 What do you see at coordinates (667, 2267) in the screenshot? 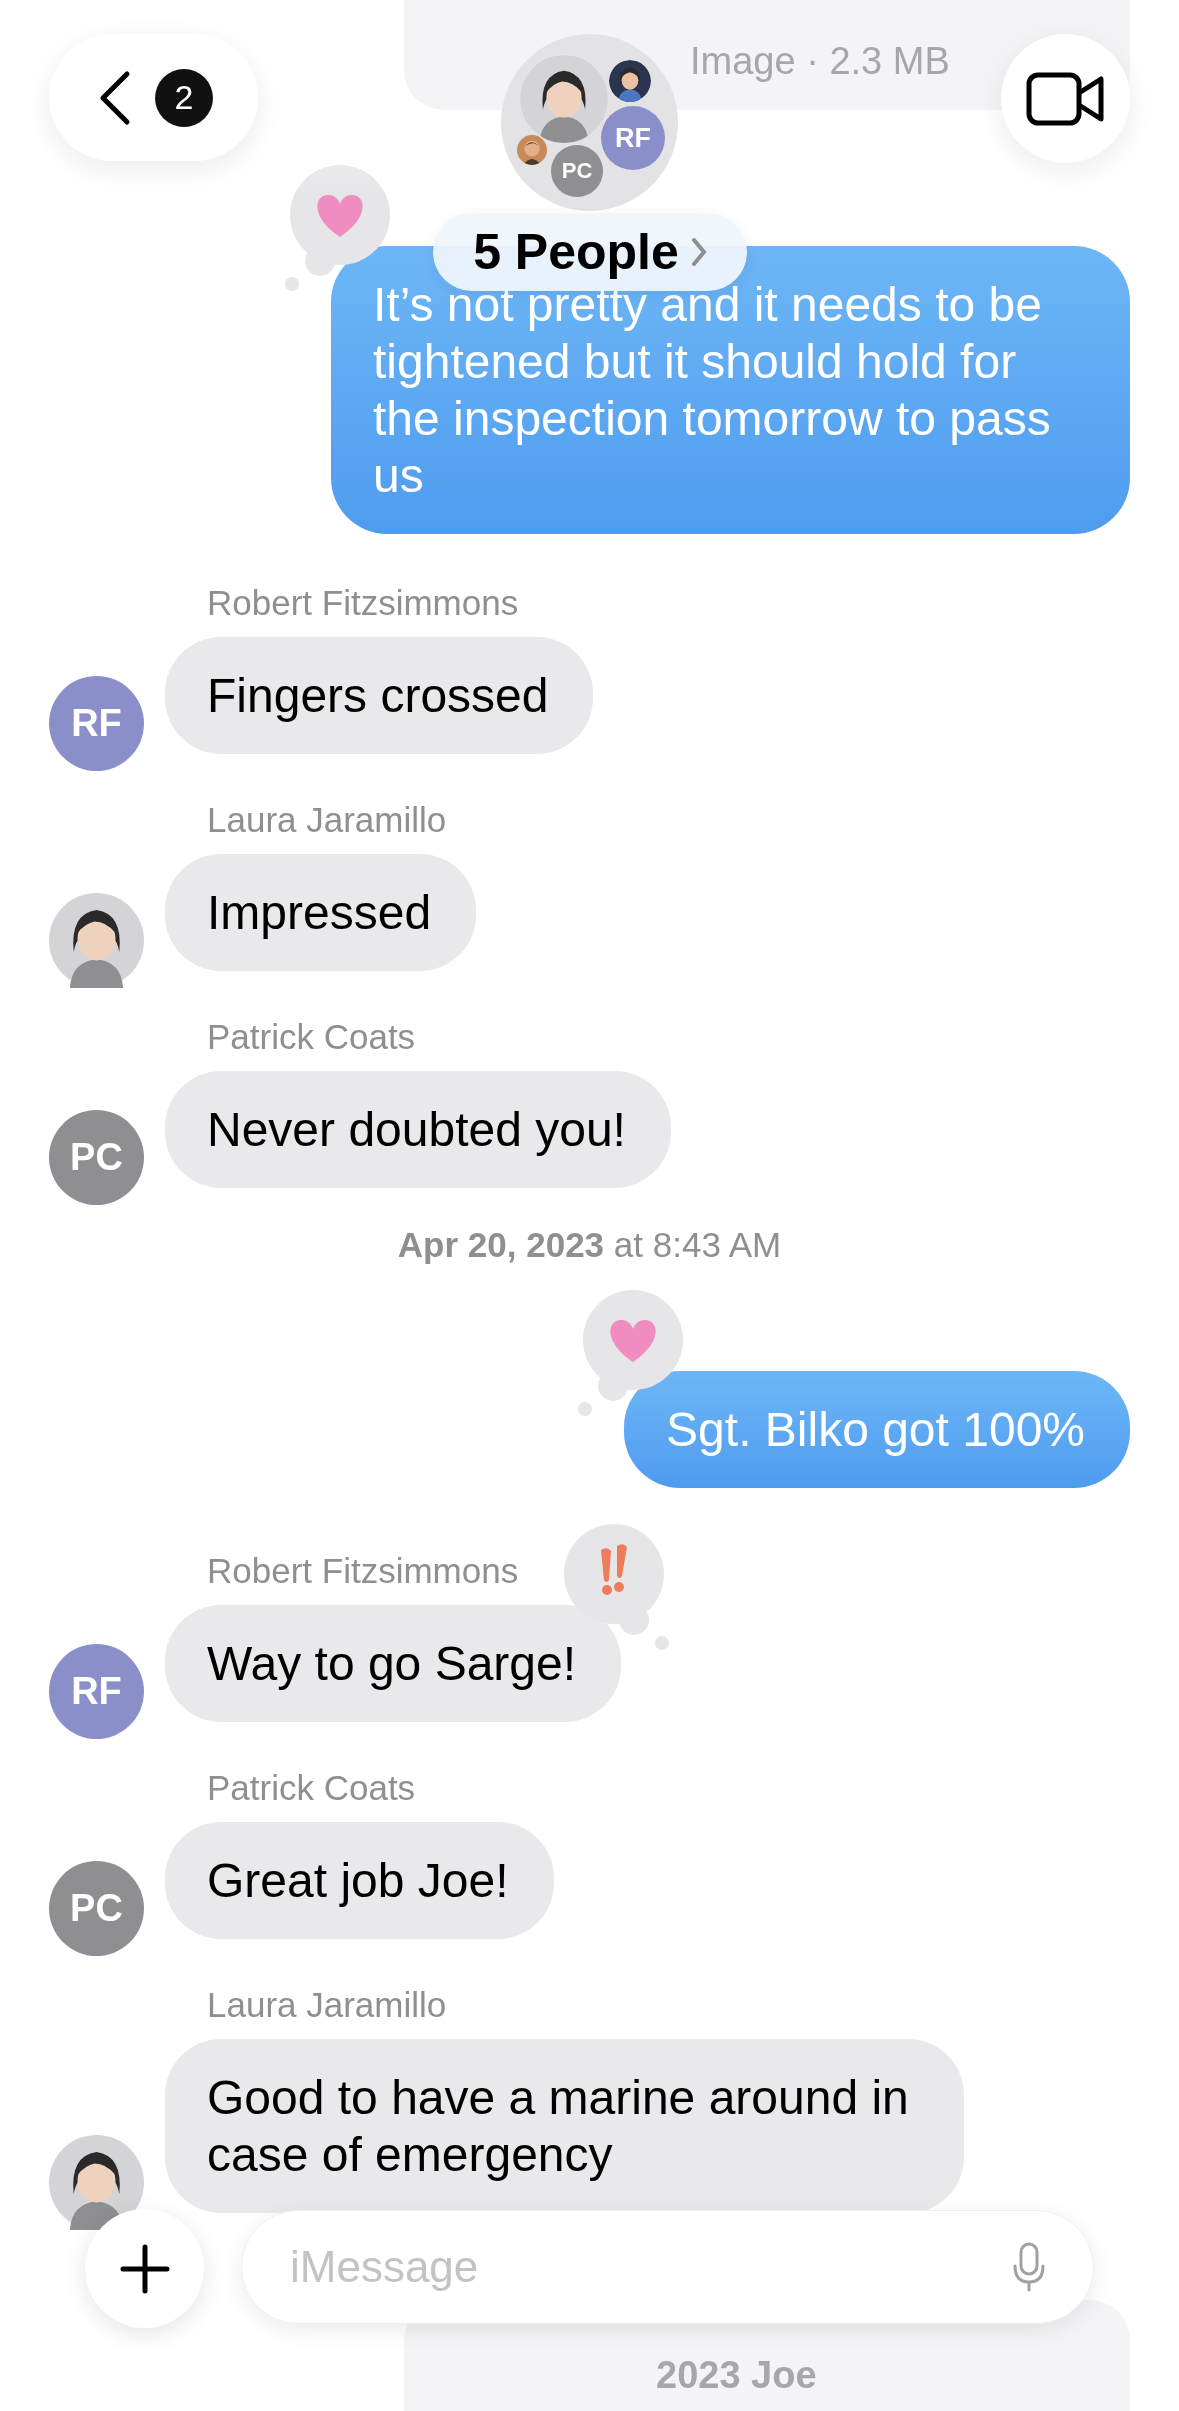
I see `message-field: iMessage` at bounding box center [667, 2267].